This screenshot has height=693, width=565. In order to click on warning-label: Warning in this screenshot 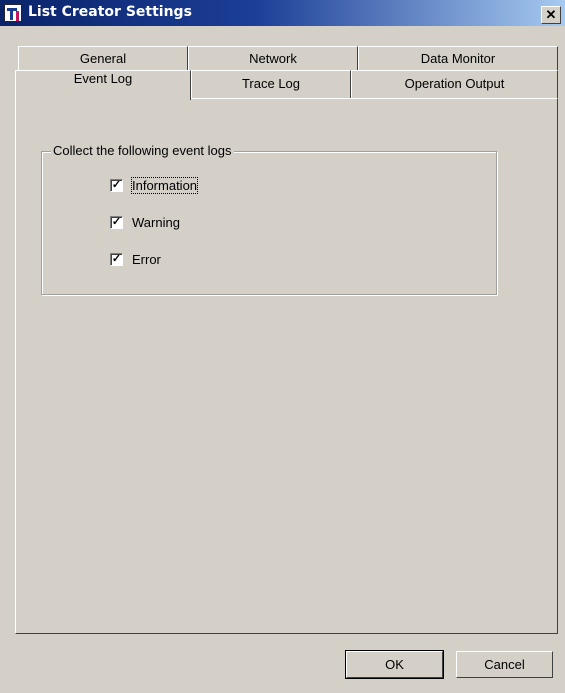, I will do `click(156, 222)`.